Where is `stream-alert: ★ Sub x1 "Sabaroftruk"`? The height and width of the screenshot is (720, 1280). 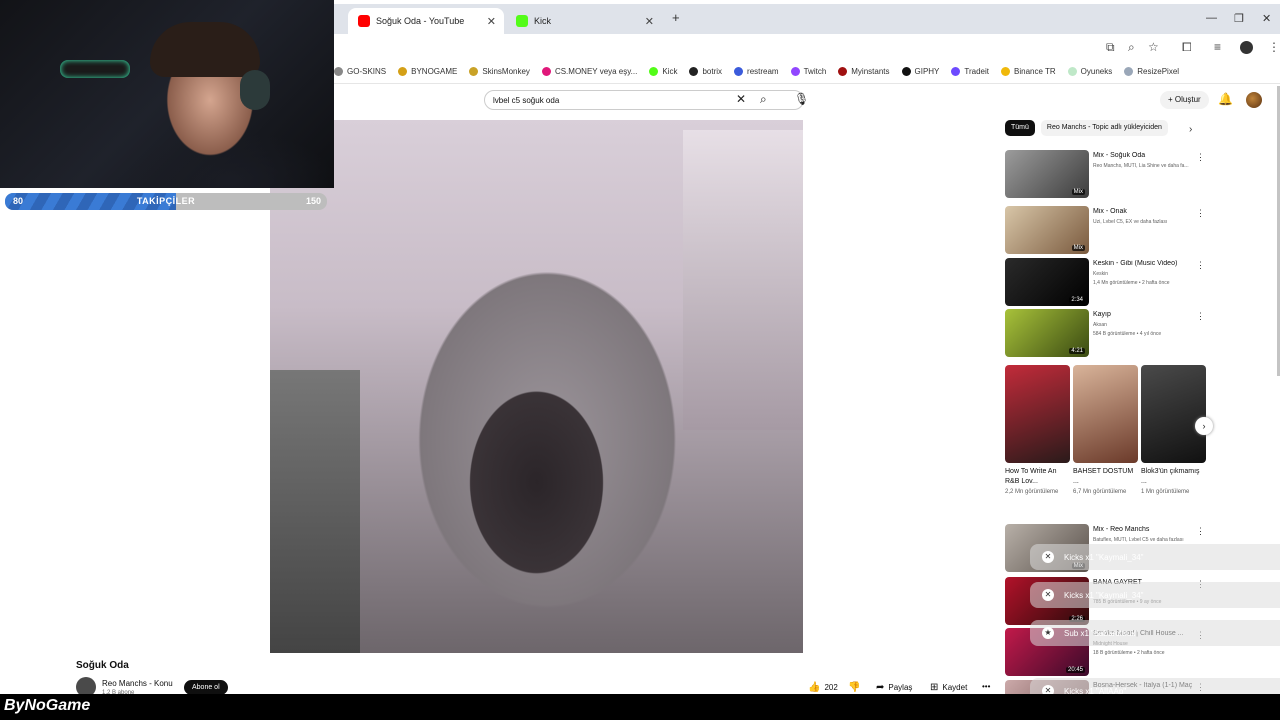
stream-alert: ★ Sub x1 "Sabaroftruk" is located at coordinates (1155, 633).